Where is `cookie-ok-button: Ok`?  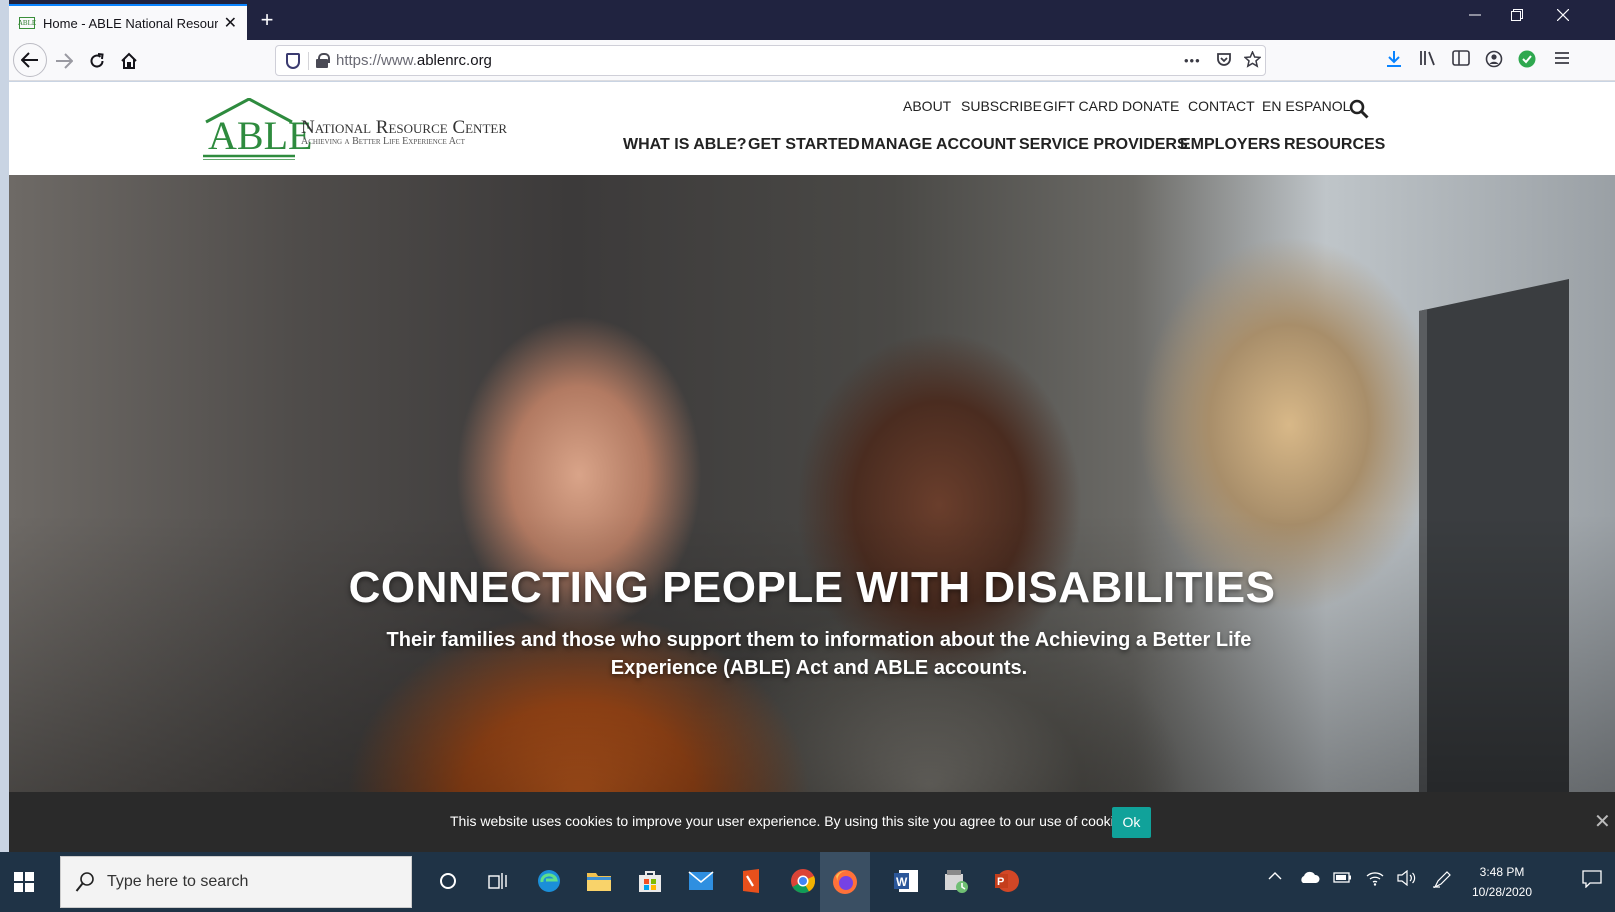 cookie-ok-button: Ok is located at coordinates (1131, 822).